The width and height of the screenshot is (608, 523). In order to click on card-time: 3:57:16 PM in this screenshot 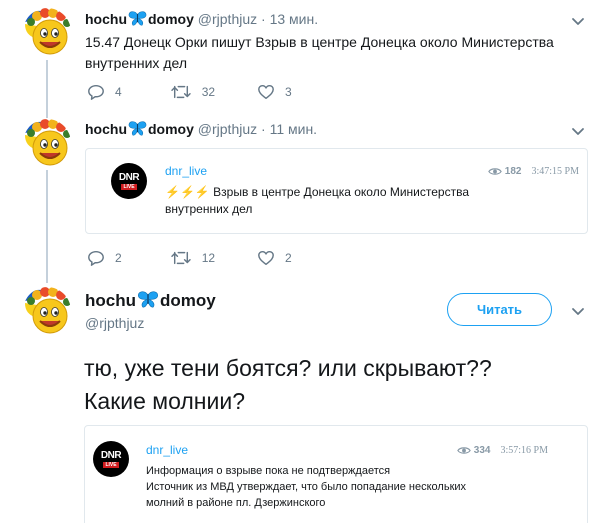, I will do `click(524, 450)`.